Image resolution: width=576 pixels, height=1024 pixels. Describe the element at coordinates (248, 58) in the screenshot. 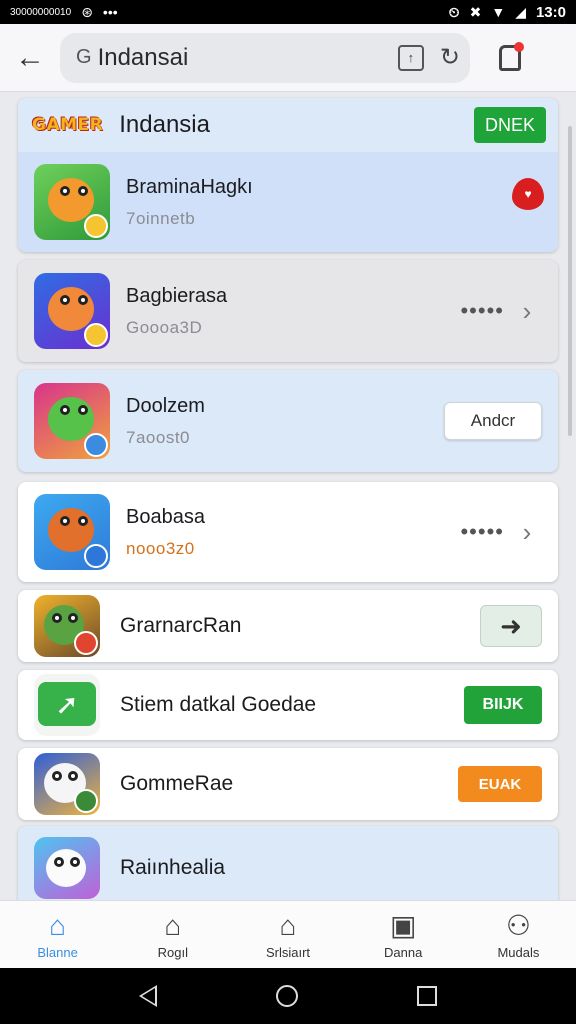

I see `search-input: Indansai` at that location.